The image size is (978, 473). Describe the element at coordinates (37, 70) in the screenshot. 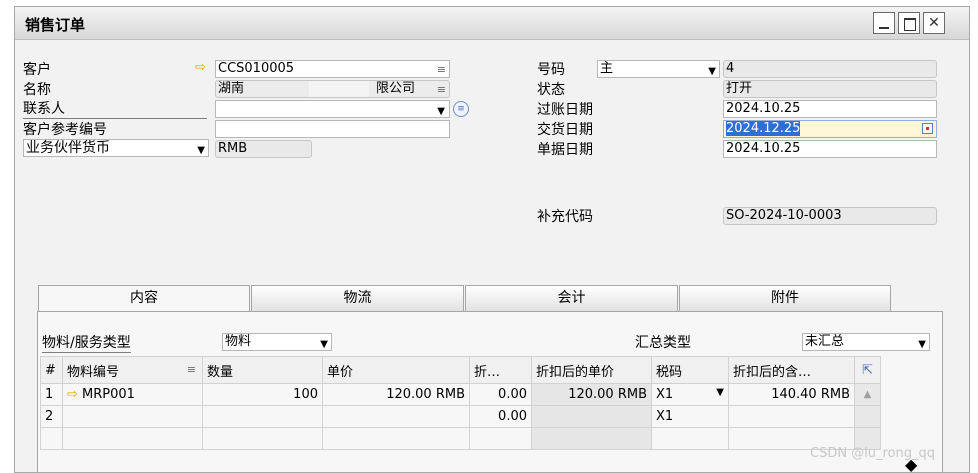

I see `customer-label: 客户` at that location.